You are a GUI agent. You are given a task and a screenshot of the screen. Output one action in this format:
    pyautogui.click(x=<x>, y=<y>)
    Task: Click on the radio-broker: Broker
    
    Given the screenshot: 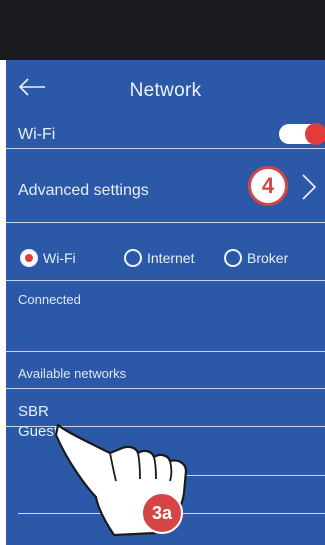 What is the action you would take?
    pyautogui.click(x=256, y=258)
    